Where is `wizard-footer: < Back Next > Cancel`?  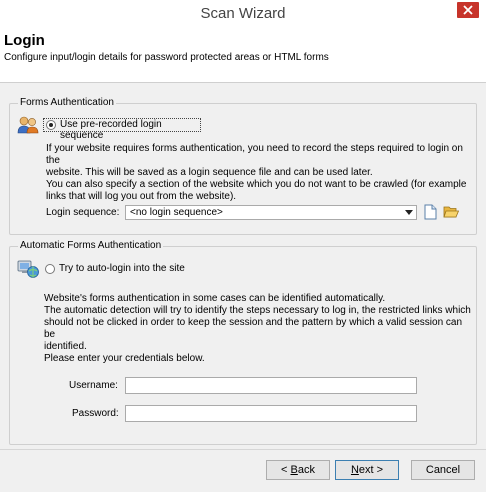
wizard-footer: < Back Next > Cancel is located at coordinates (243, 470).